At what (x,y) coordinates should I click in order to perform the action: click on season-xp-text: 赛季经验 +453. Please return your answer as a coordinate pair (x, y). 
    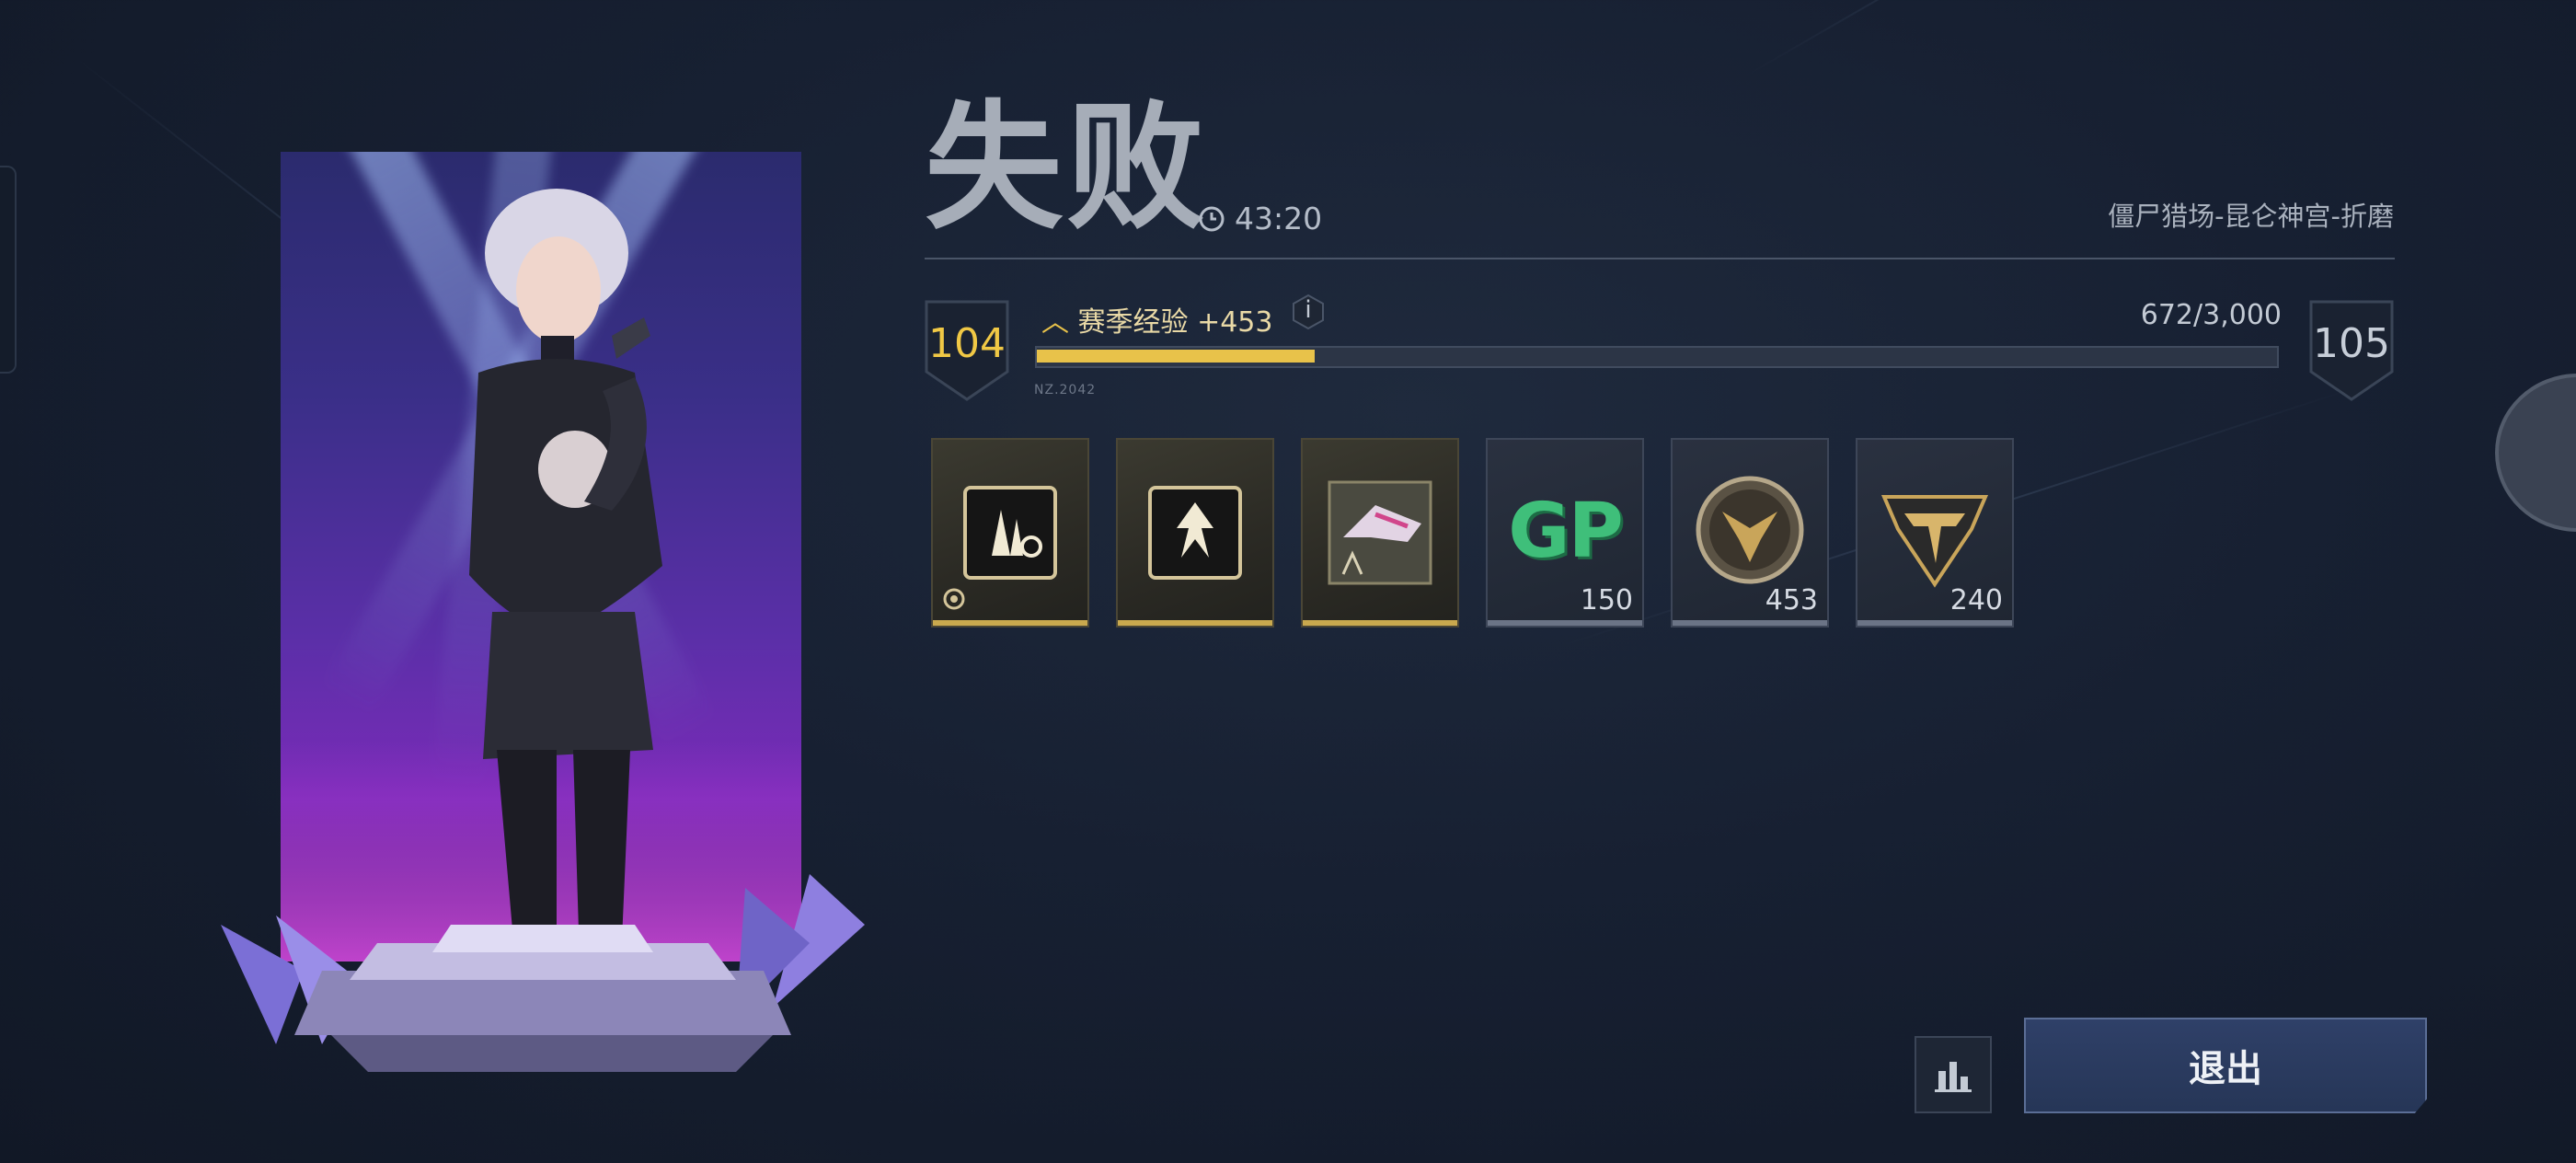
    Looking at the image, I should click on (1175, 323).